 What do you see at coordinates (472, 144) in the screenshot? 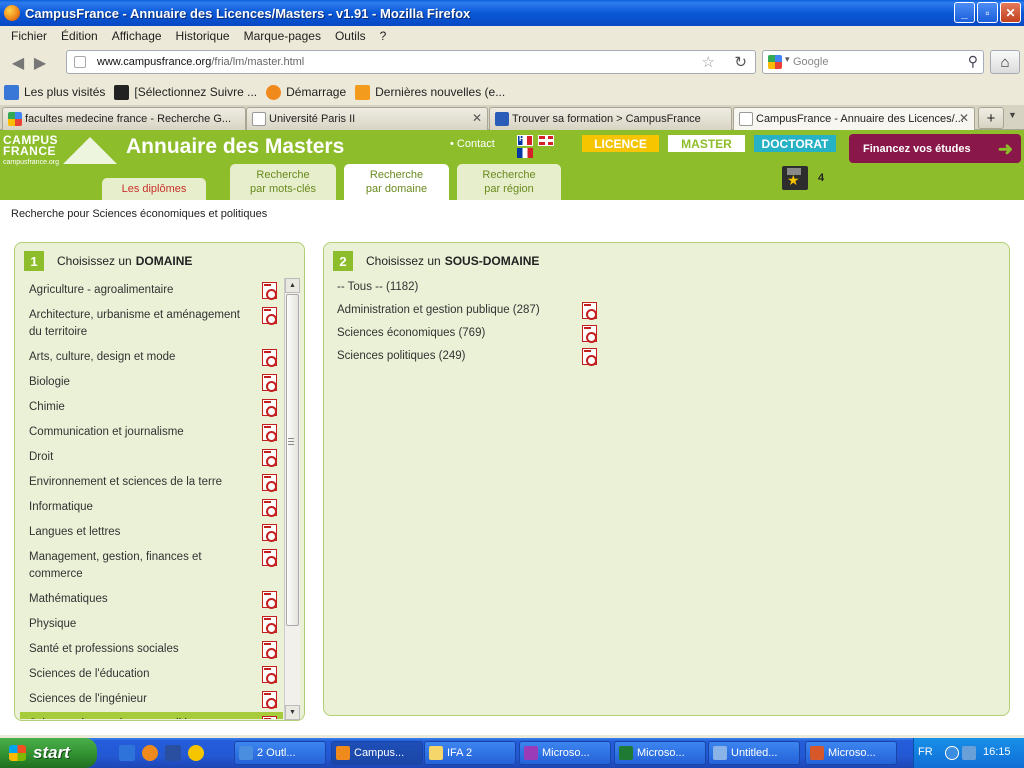
I see `contact-link: • Contact` at bounding box center [472, 144].